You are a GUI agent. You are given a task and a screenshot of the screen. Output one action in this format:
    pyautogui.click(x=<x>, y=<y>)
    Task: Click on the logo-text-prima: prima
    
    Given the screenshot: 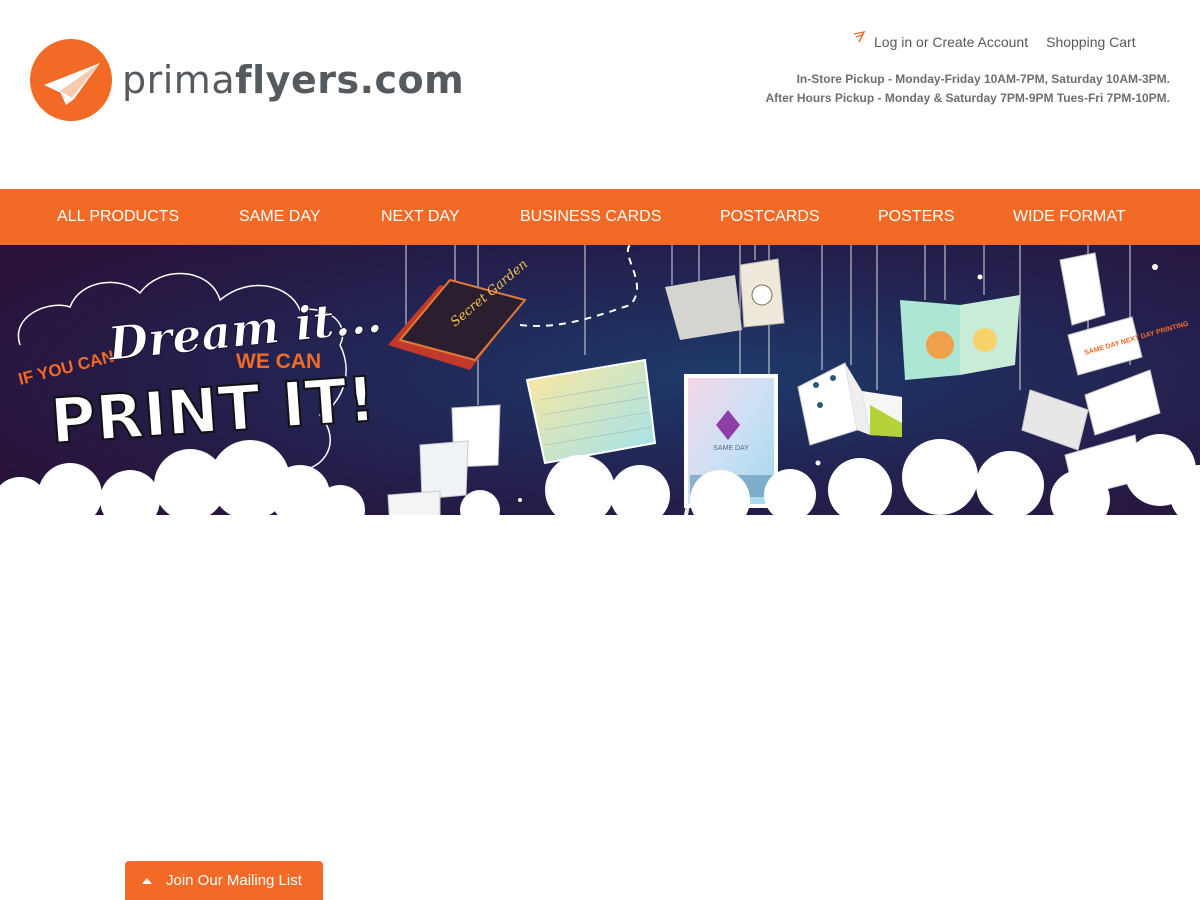 What is the action you would take?
    pyautogui.click(x=179, y=80)
    